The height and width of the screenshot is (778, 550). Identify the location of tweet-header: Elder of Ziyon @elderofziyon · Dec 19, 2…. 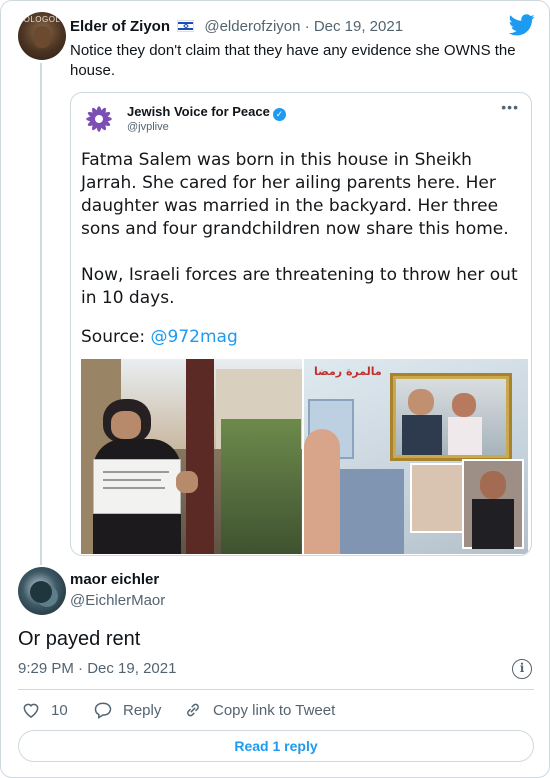
(236, 26).